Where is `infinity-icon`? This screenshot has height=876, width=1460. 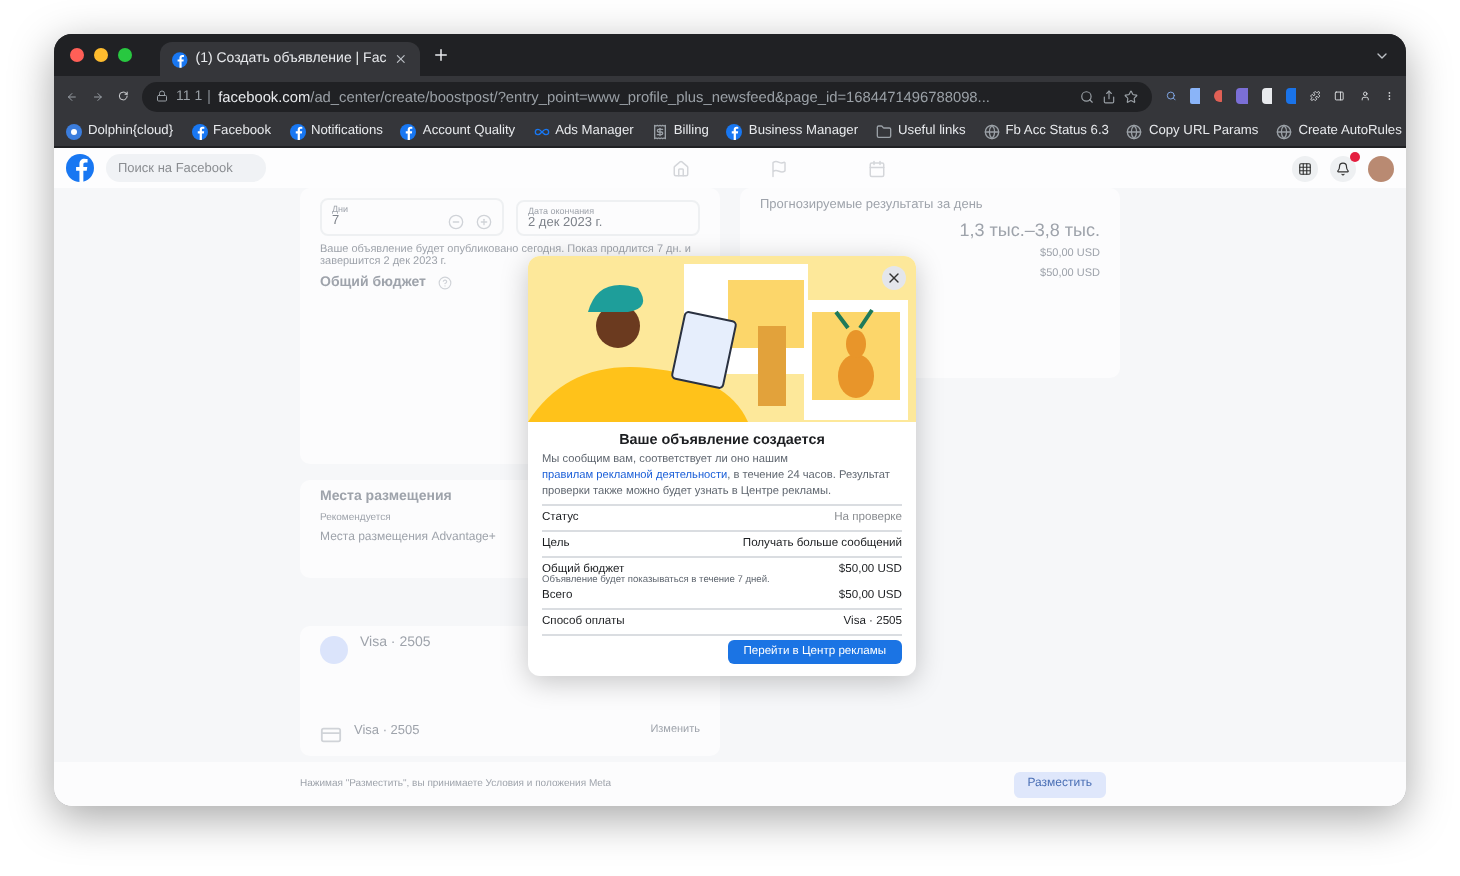
infinity-icon is located at coordinates (541, 131).